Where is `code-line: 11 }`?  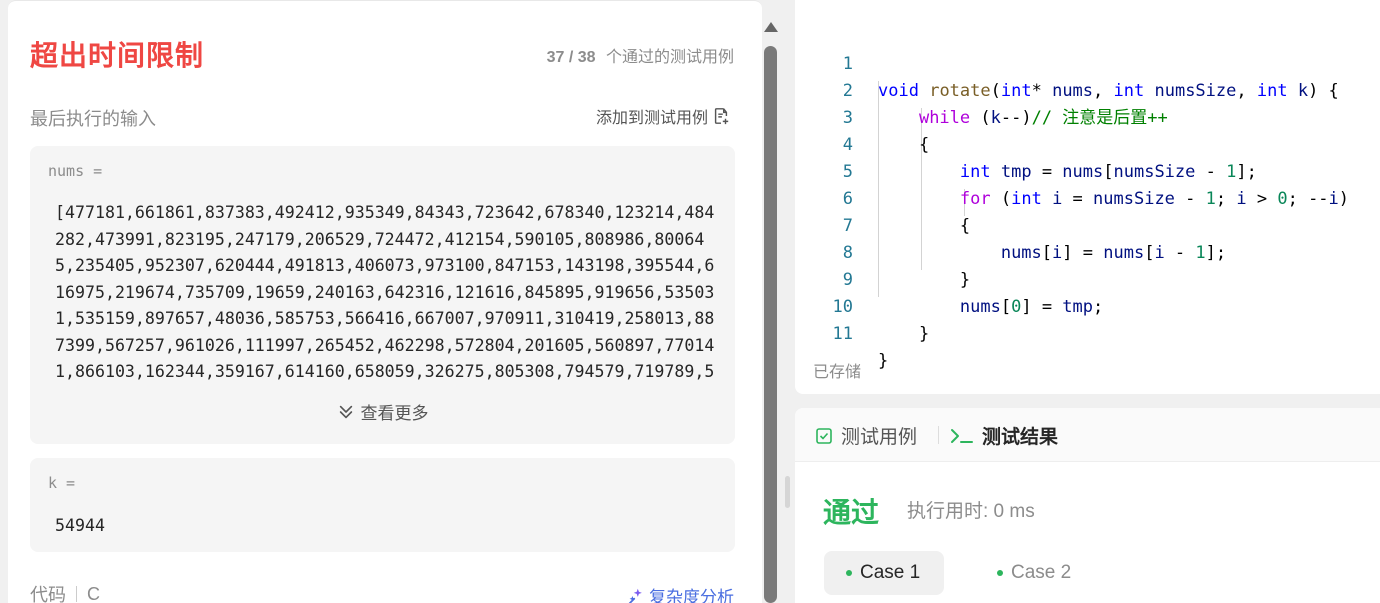
code-line: 11 } is located at coordinates (1087, 332).